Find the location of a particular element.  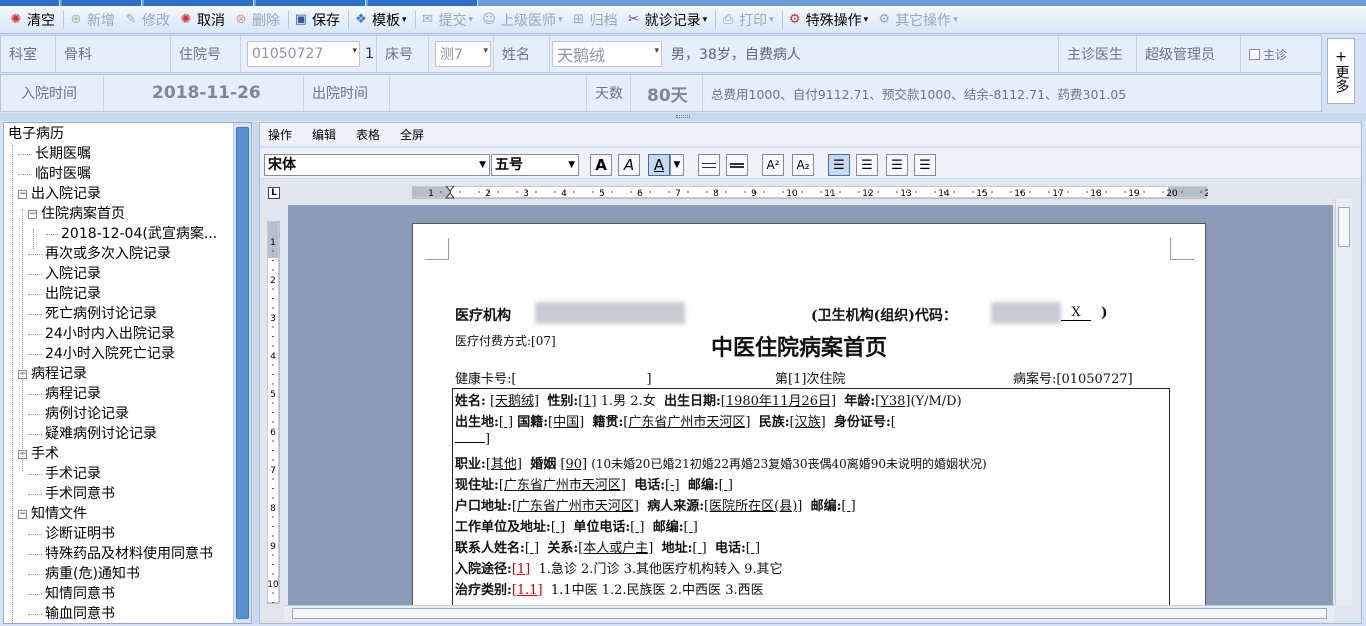

tree-item: 病重(危)通知书 is located at coordinates (84, 574).